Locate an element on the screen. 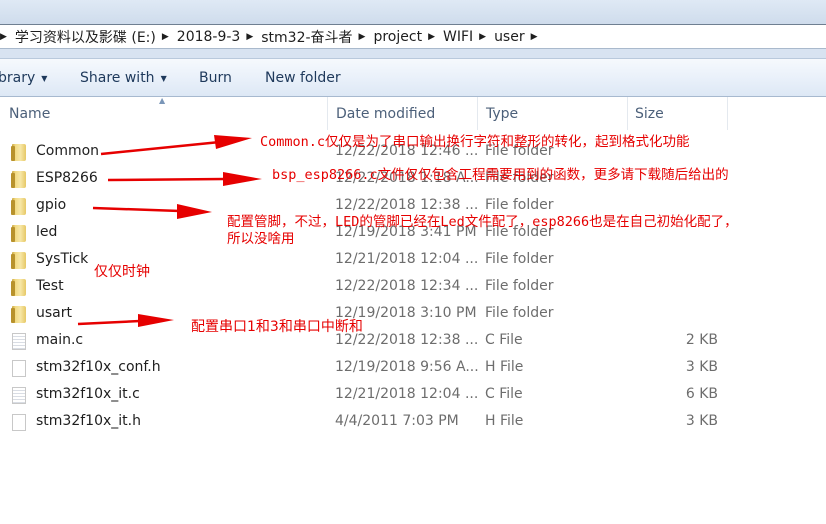 This screenshot has height=524, width=826. new-folder-button: New folder is located at coordinates (303, 78).